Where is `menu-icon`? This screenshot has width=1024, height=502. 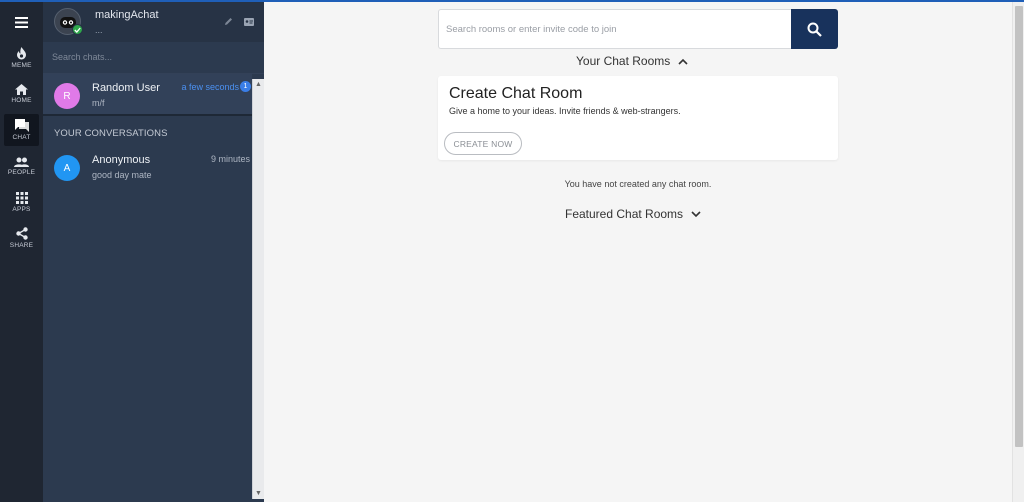 menu-icon is located at coordinates (21, 22).